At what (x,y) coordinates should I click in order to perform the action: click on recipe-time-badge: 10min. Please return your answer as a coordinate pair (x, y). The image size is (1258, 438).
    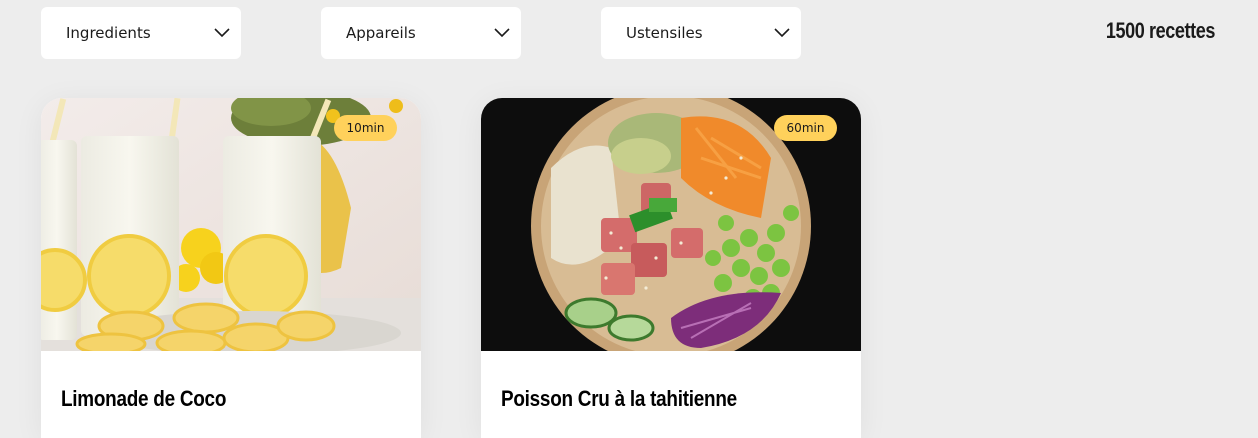
    Looking at the image, I should click on (365, 128).